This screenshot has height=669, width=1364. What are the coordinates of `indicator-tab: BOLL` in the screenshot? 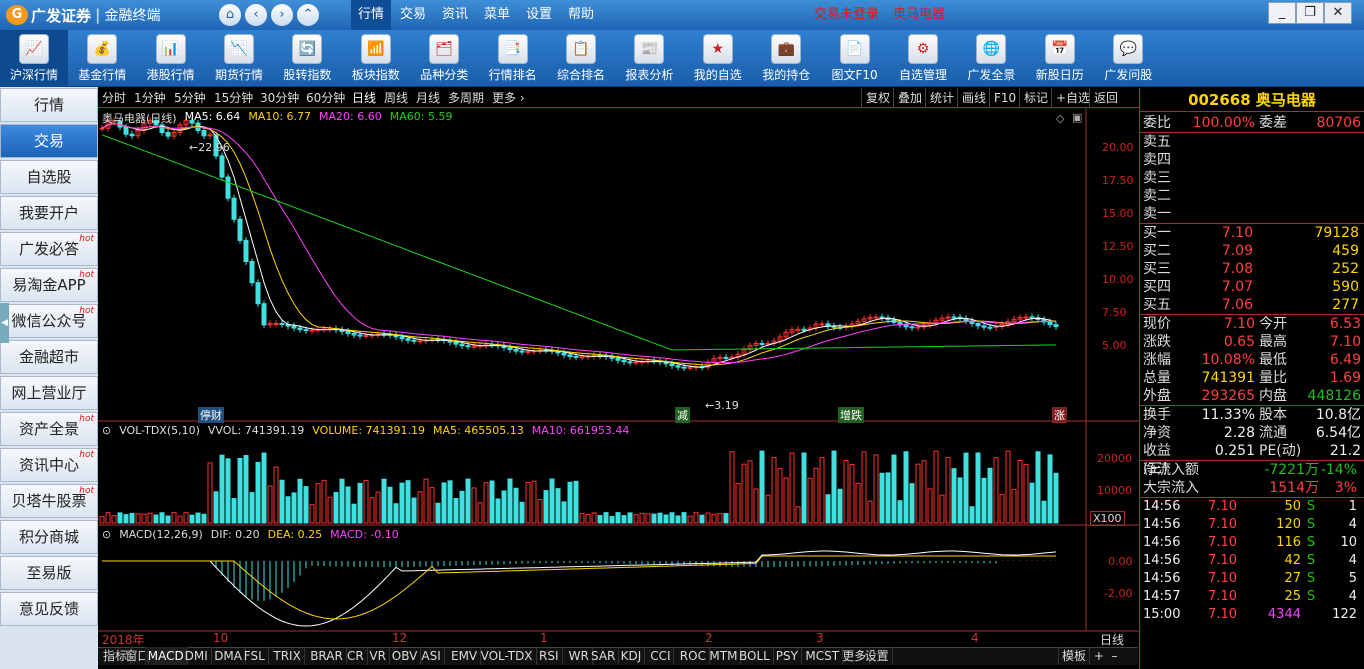 It's located at (755, 656).